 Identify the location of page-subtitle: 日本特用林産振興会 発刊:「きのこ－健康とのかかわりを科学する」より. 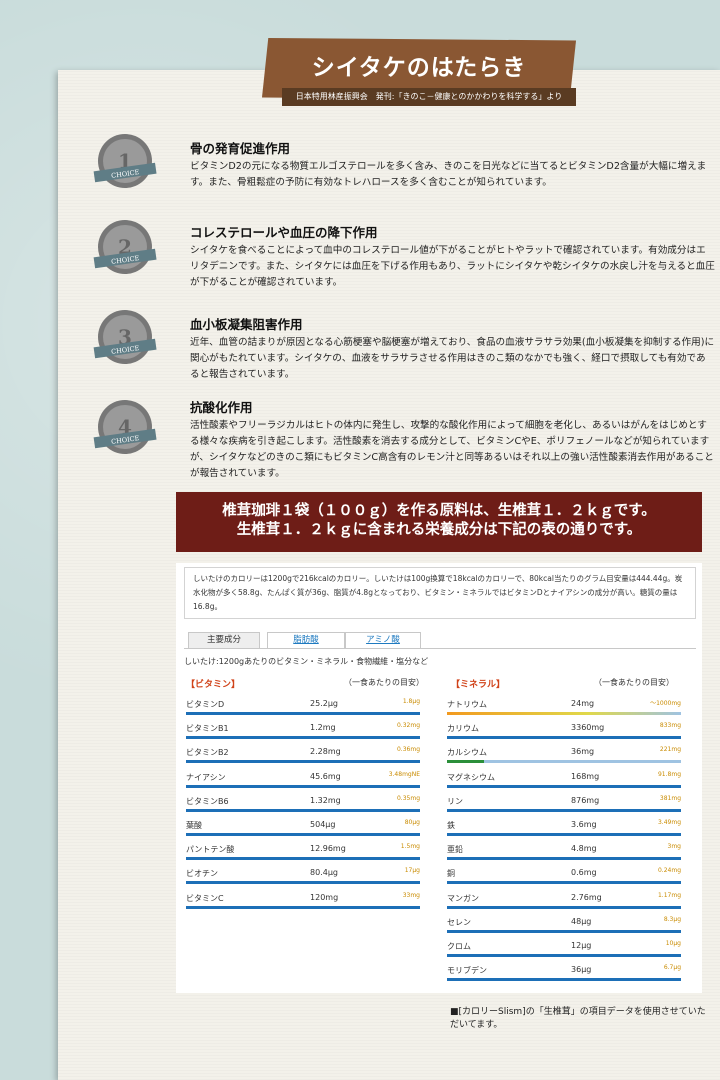
(429, 96).